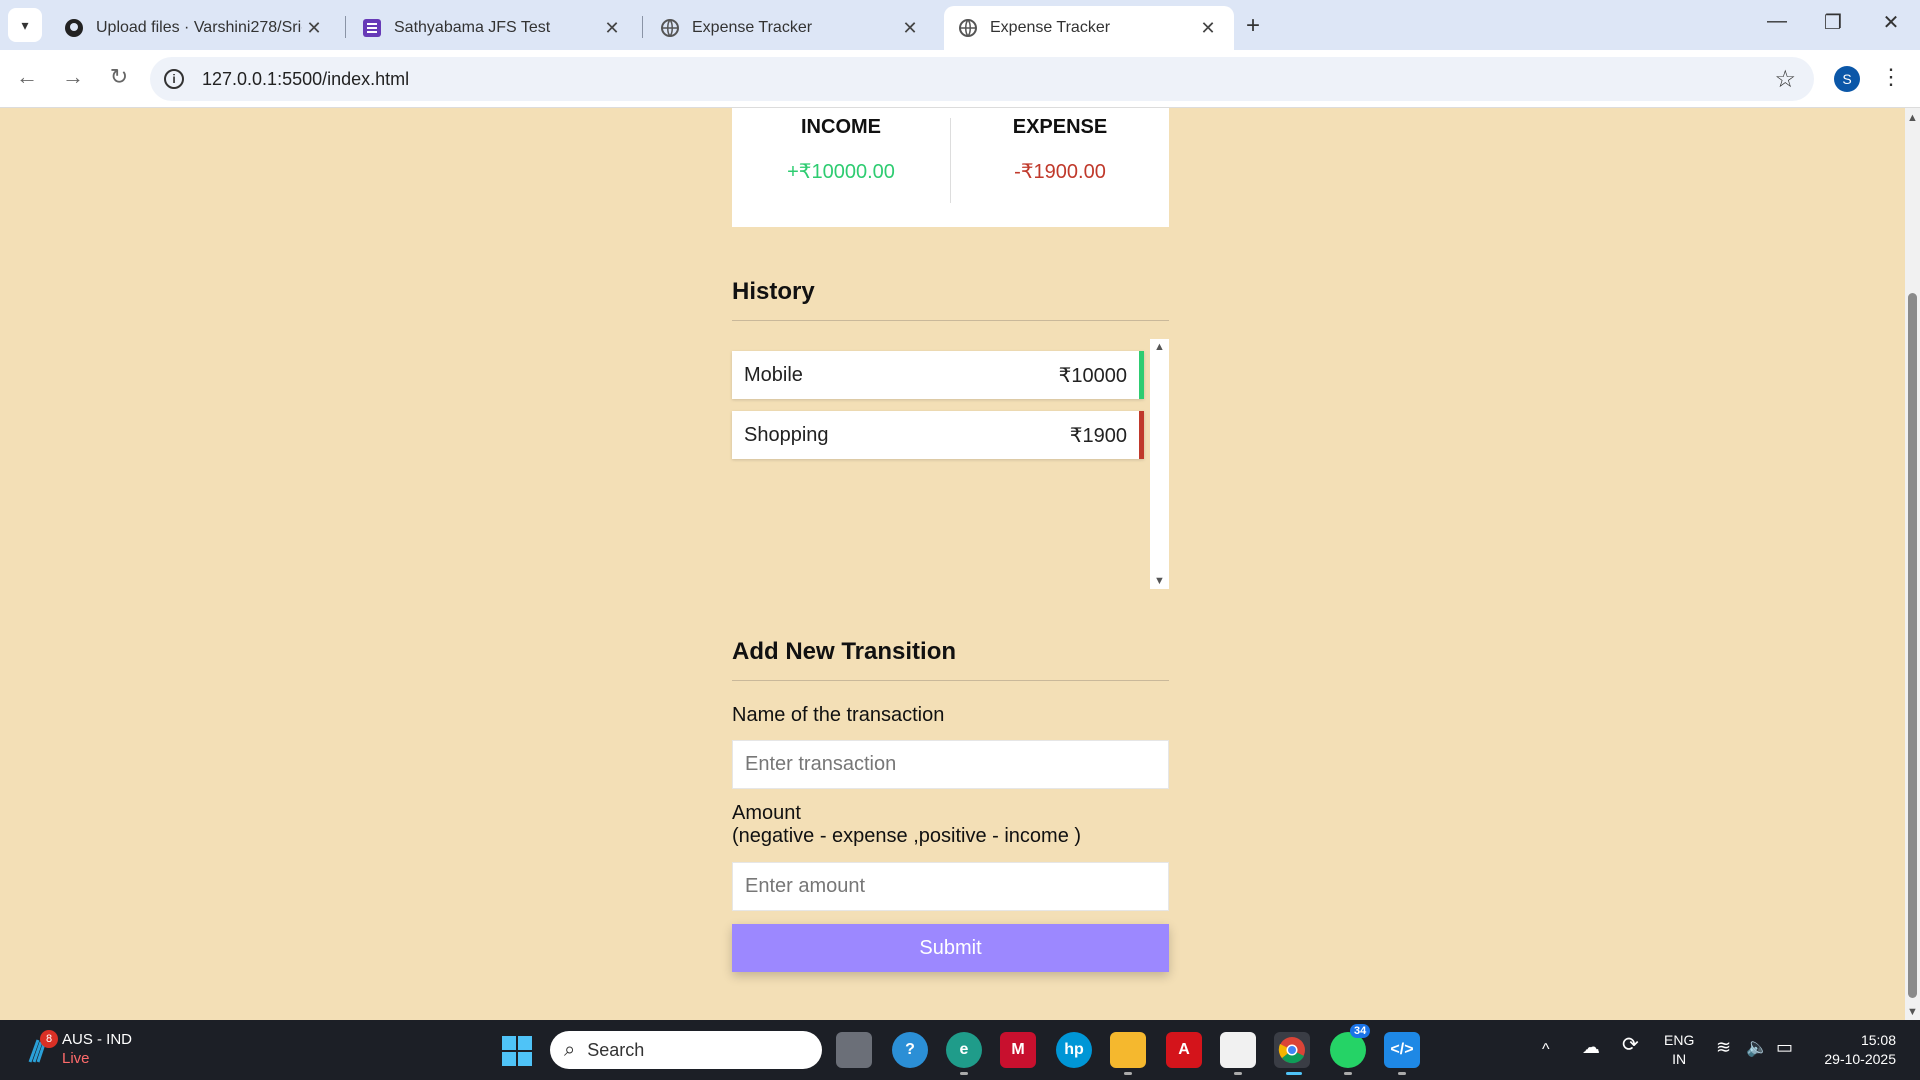 The width and height of the screenshot is (1920, 1080). What do you see at coordinates (1777, 21) in the screenshot?
I see `minimize-icon: —` at bounding box center [1777, 21].